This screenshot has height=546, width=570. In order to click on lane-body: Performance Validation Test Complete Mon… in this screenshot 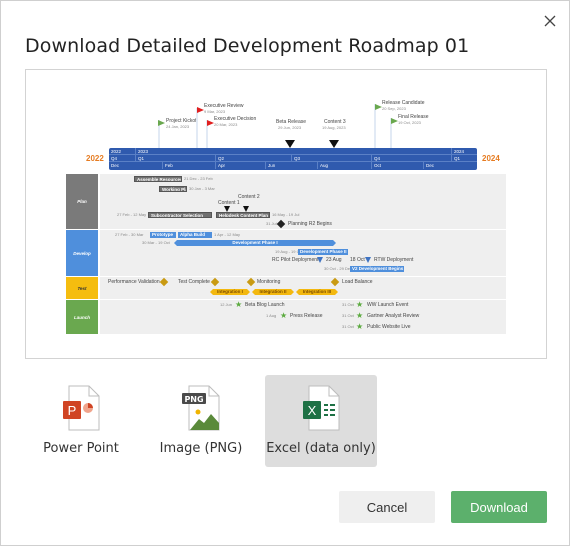, I will do `click(303, 288)`.